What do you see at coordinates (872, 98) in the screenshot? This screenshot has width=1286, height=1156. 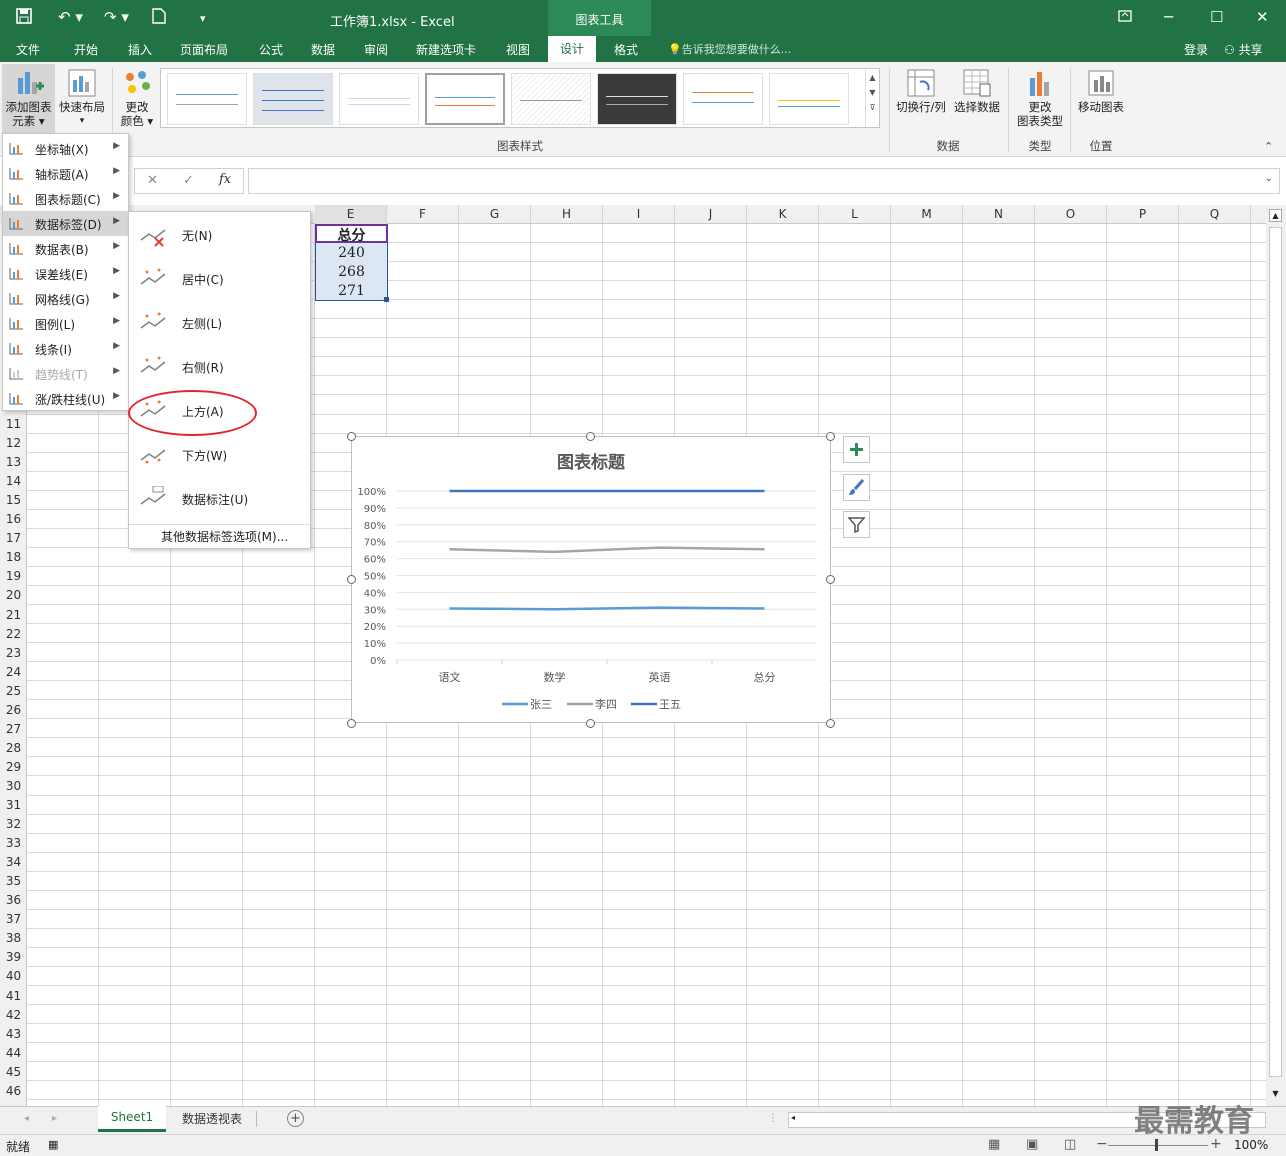 I see `gallery-scroll: ▲ ▼ ⊽` at bounding box center [872, 98].